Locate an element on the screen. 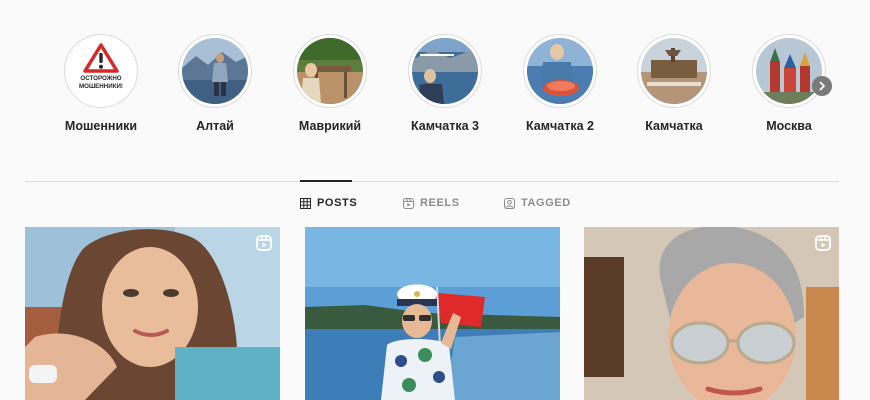 Image resolution: width=870 pixels, height=400 pixels. highlight-thumbnail: ОСТОРОЖНО МОШЕННИКИ! is located at coordinates (101, 71).